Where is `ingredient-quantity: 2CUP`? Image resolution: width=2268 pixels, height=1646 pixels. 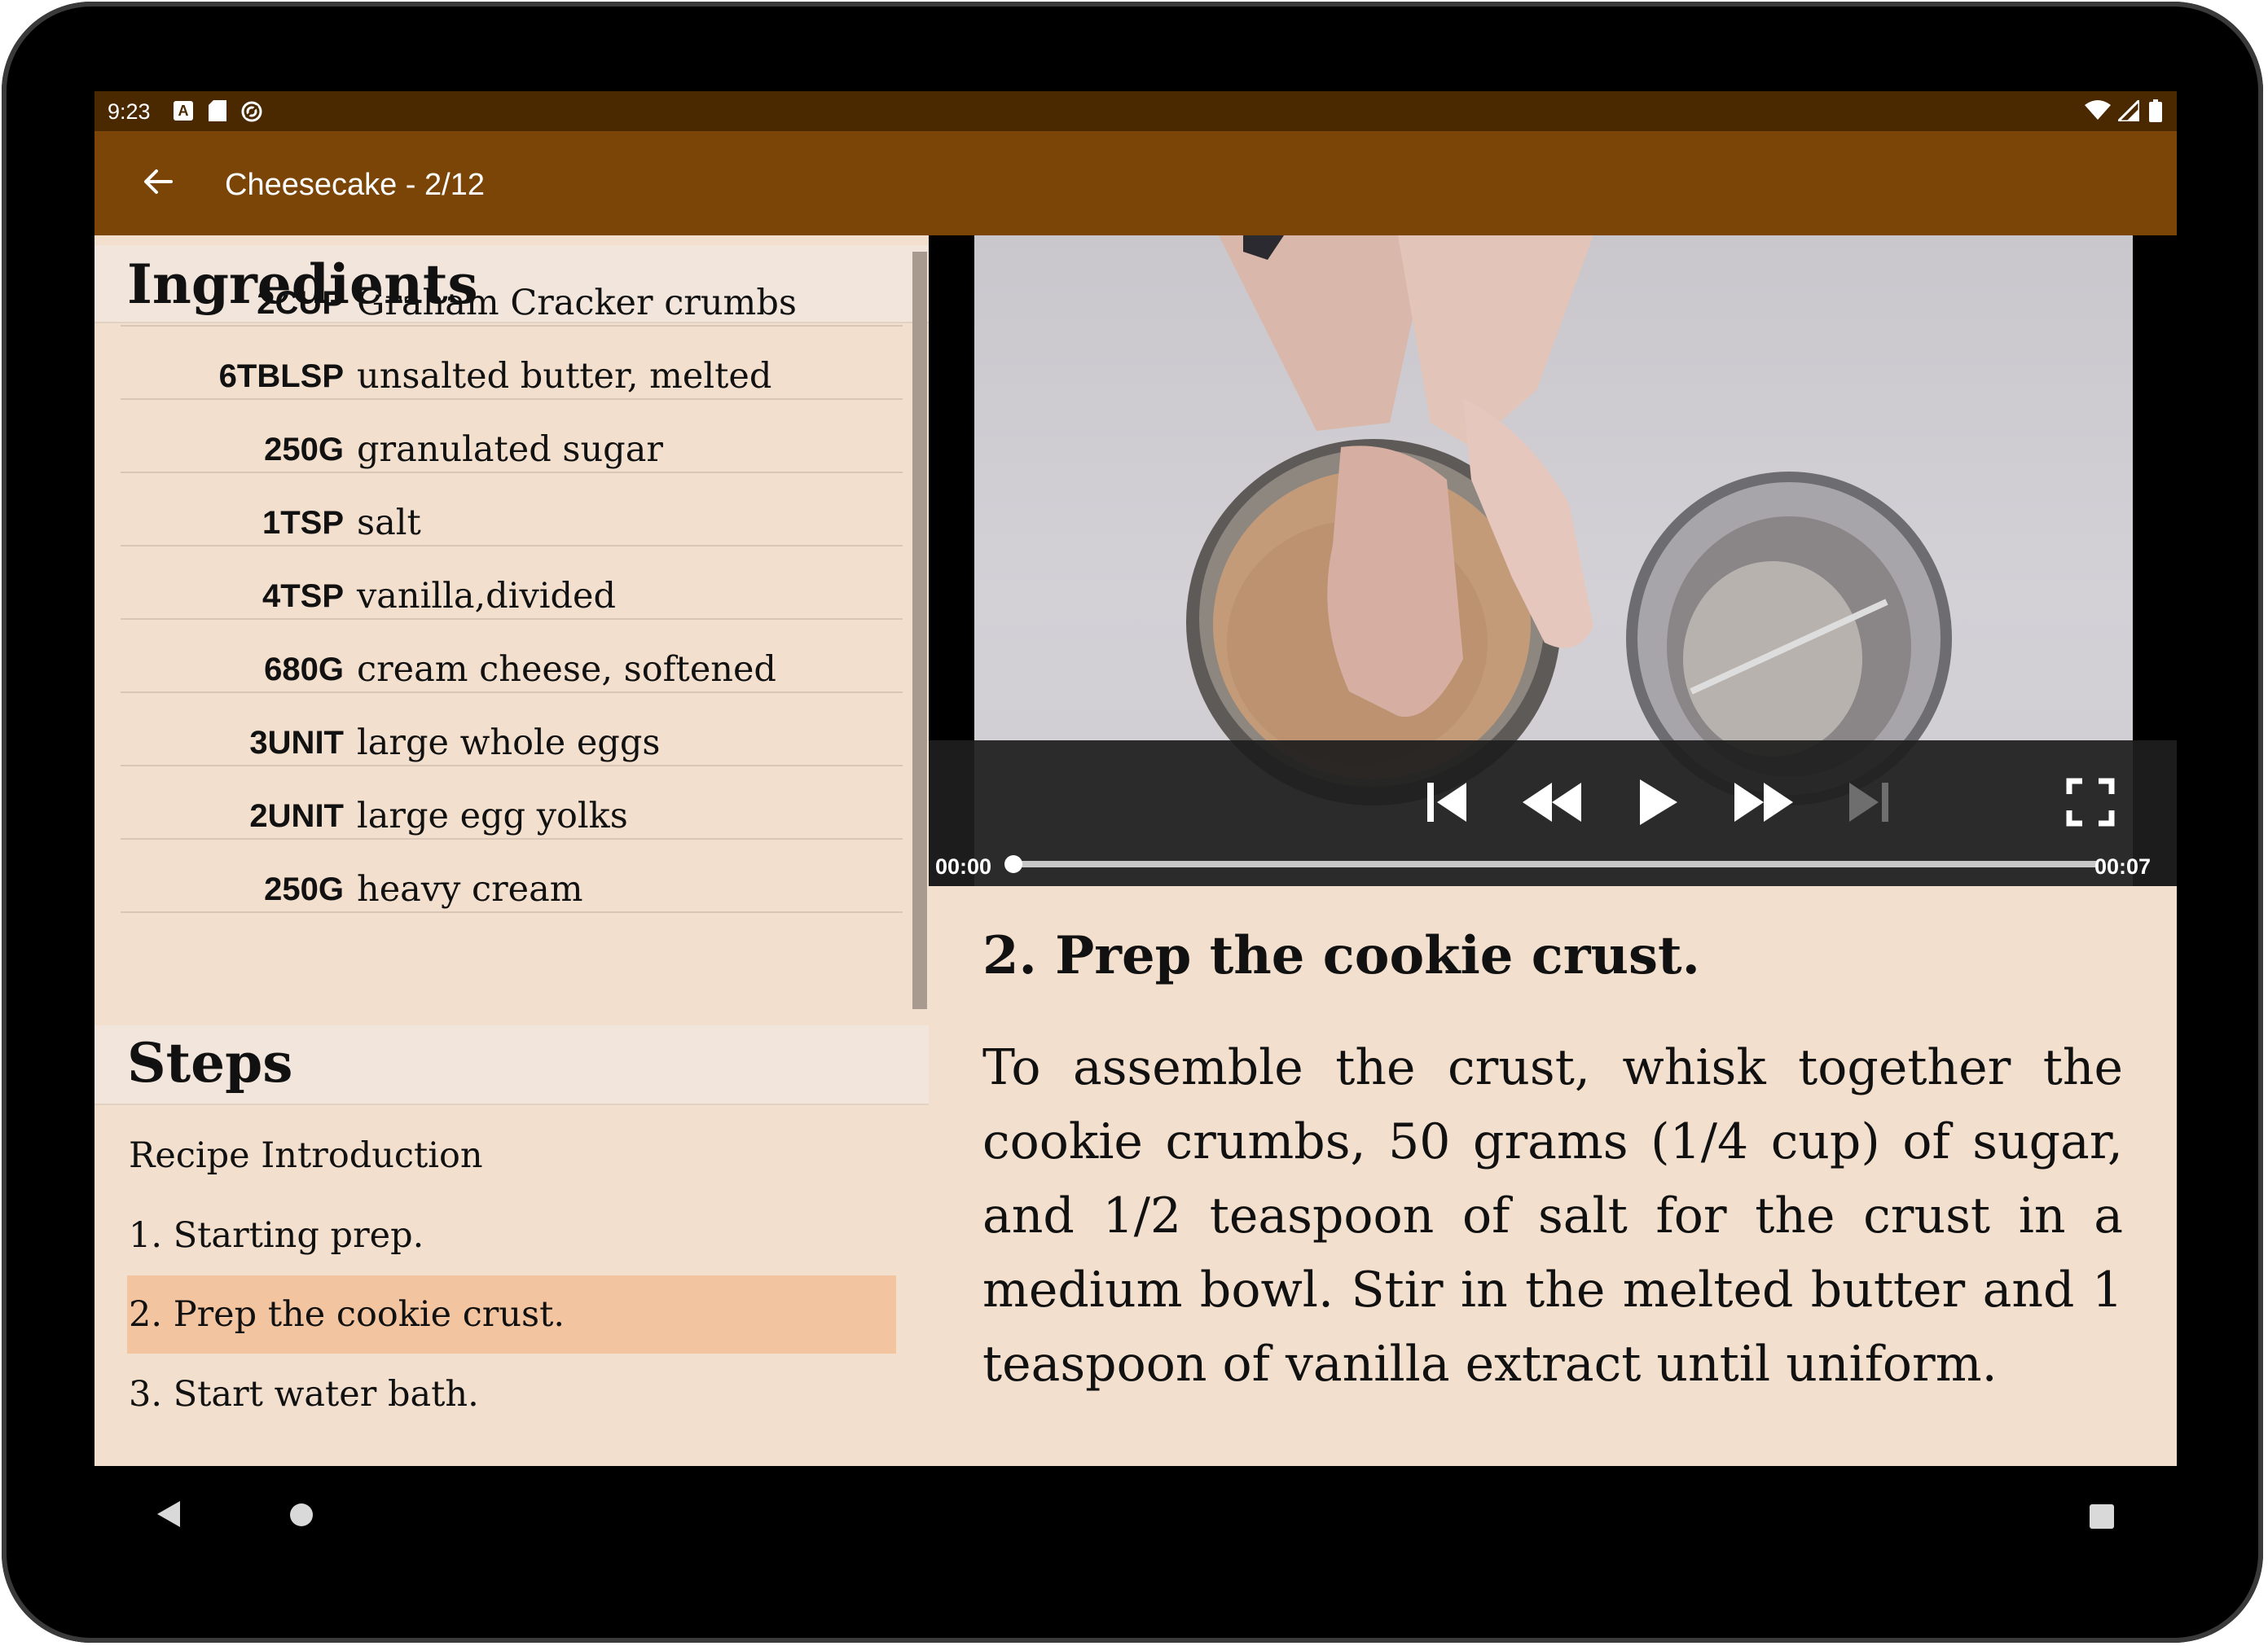
ingredient-quantity: 2CUP is located at coordinates (300, 303).